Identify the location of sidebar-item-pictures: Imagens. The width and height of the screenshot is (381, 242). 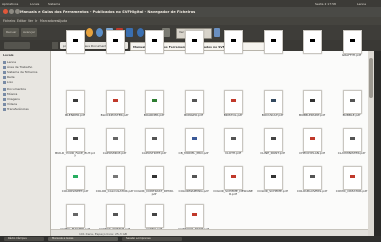
(11, 99).